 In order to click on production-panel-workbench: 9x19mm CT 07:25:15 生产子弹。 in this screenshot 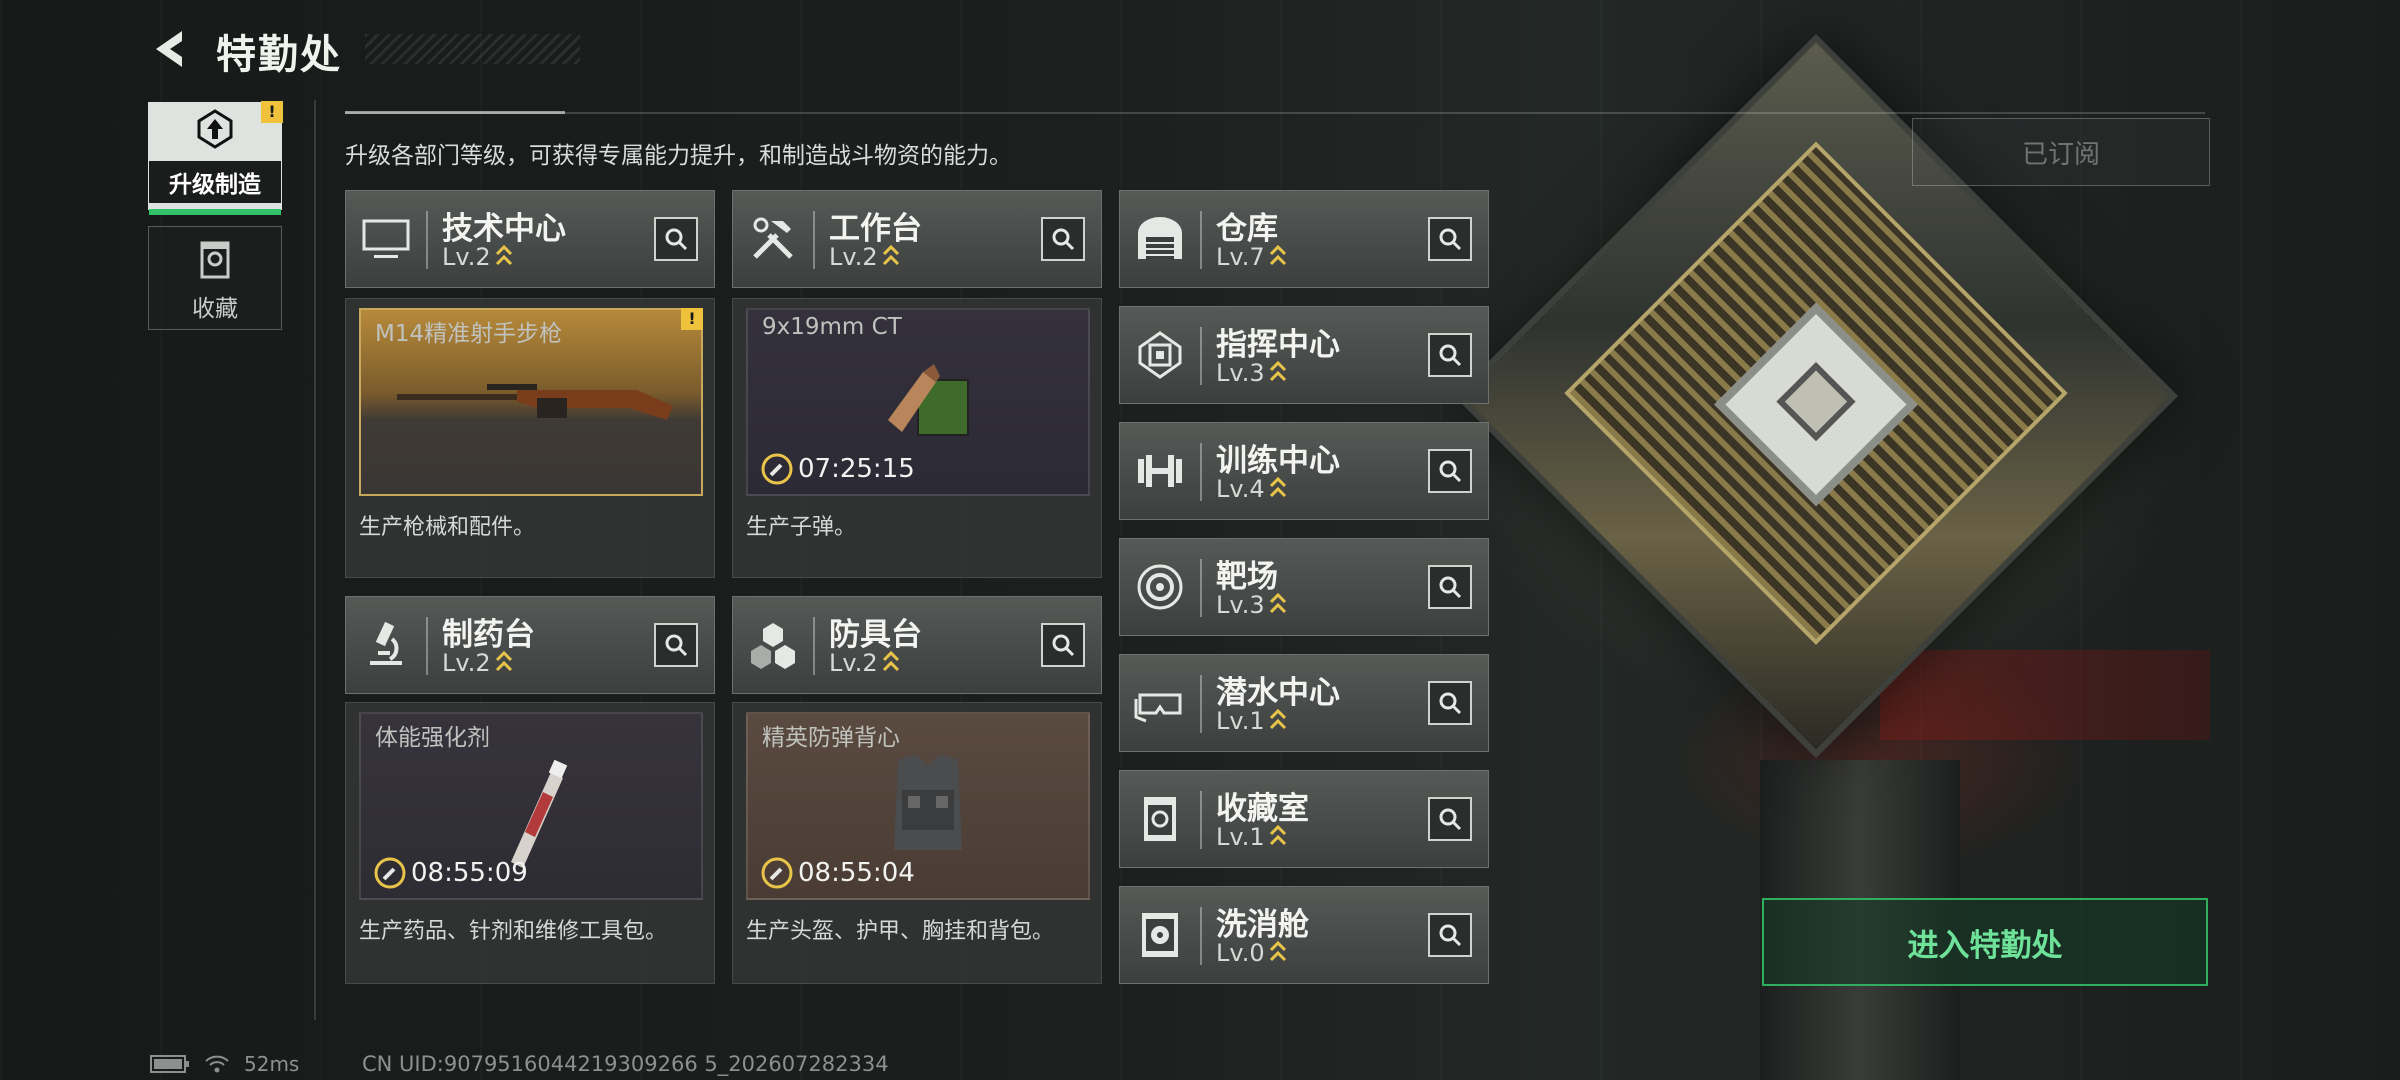, I will do `click(917, 438)`.